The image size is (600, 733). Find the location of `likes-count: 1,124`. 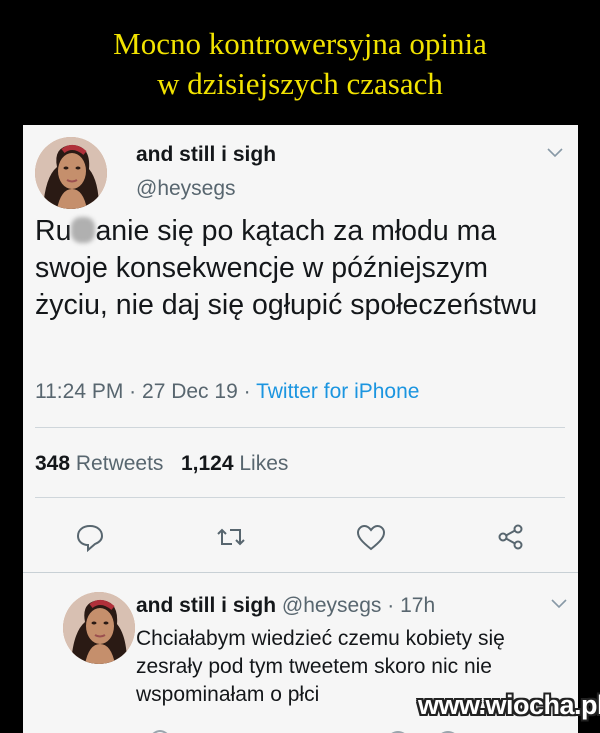

likes-count: 1,124 is located at coordinates (207, 463).